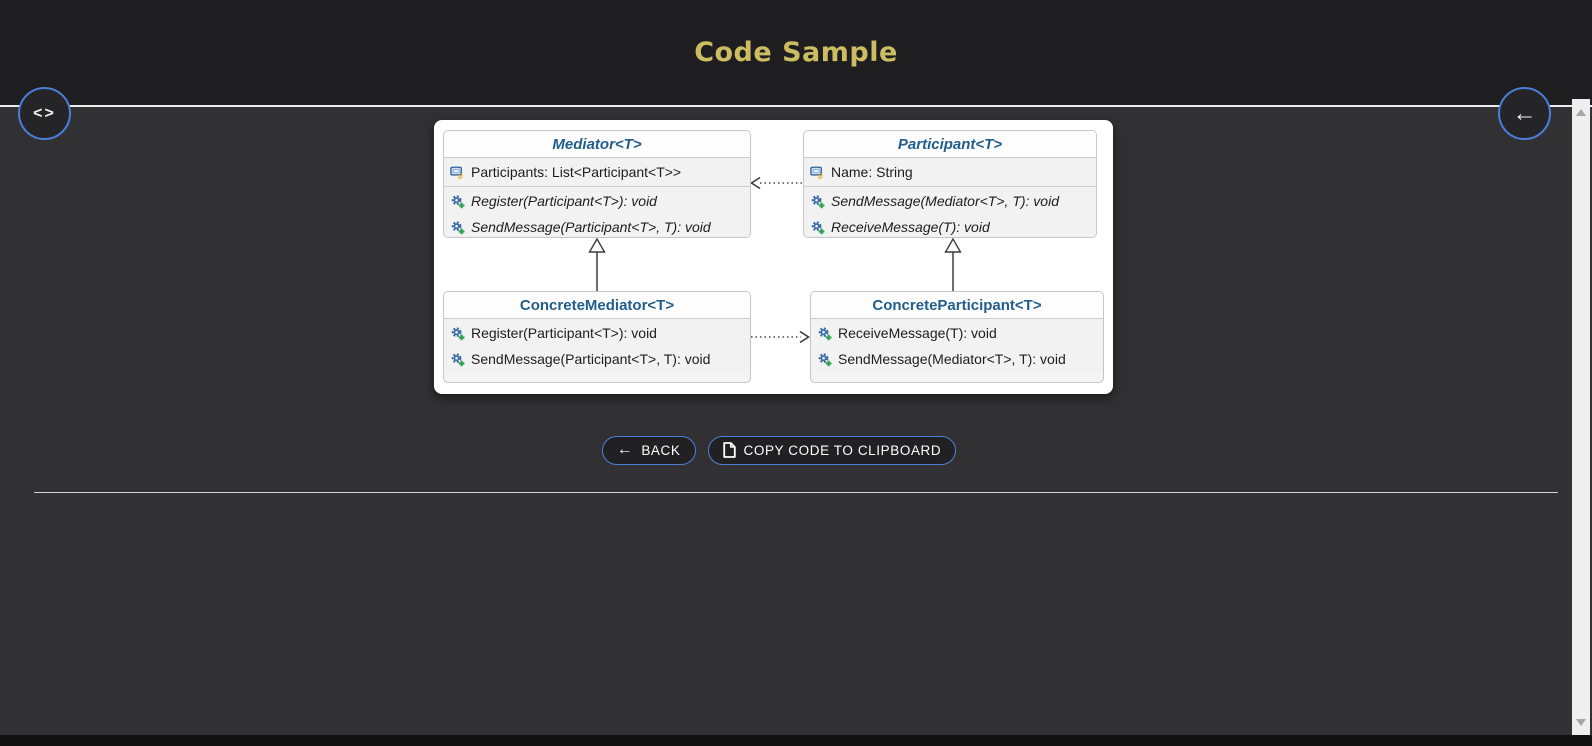 The image size is (1592, 746). What do you see at coordinates (842, 450) in the screenshot?
I see `copy-code-button-label: COPY CODE TO CLIPBOARD` at bounding box center [842, 450].